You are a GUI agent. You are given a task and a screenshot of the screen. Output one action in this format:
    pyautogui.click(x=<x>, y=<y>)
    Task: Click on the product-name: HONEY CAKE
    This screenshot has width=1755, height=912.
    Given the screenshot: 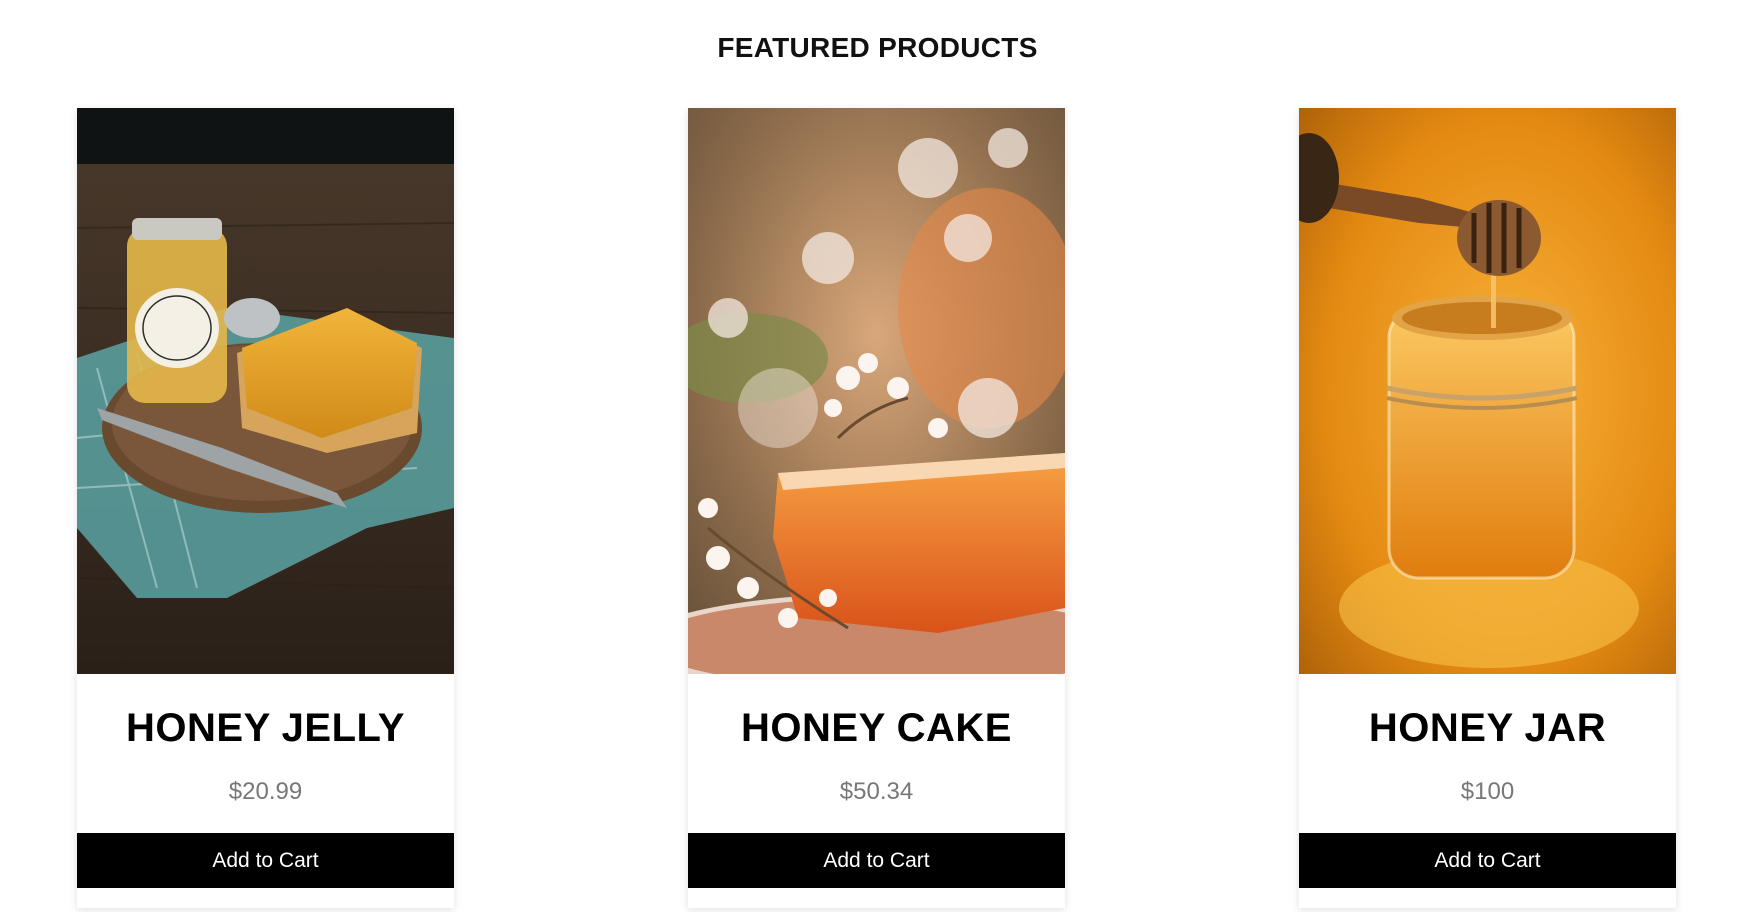 What is the action you would take?
    pyautogui.click(x=876, y=728)
    